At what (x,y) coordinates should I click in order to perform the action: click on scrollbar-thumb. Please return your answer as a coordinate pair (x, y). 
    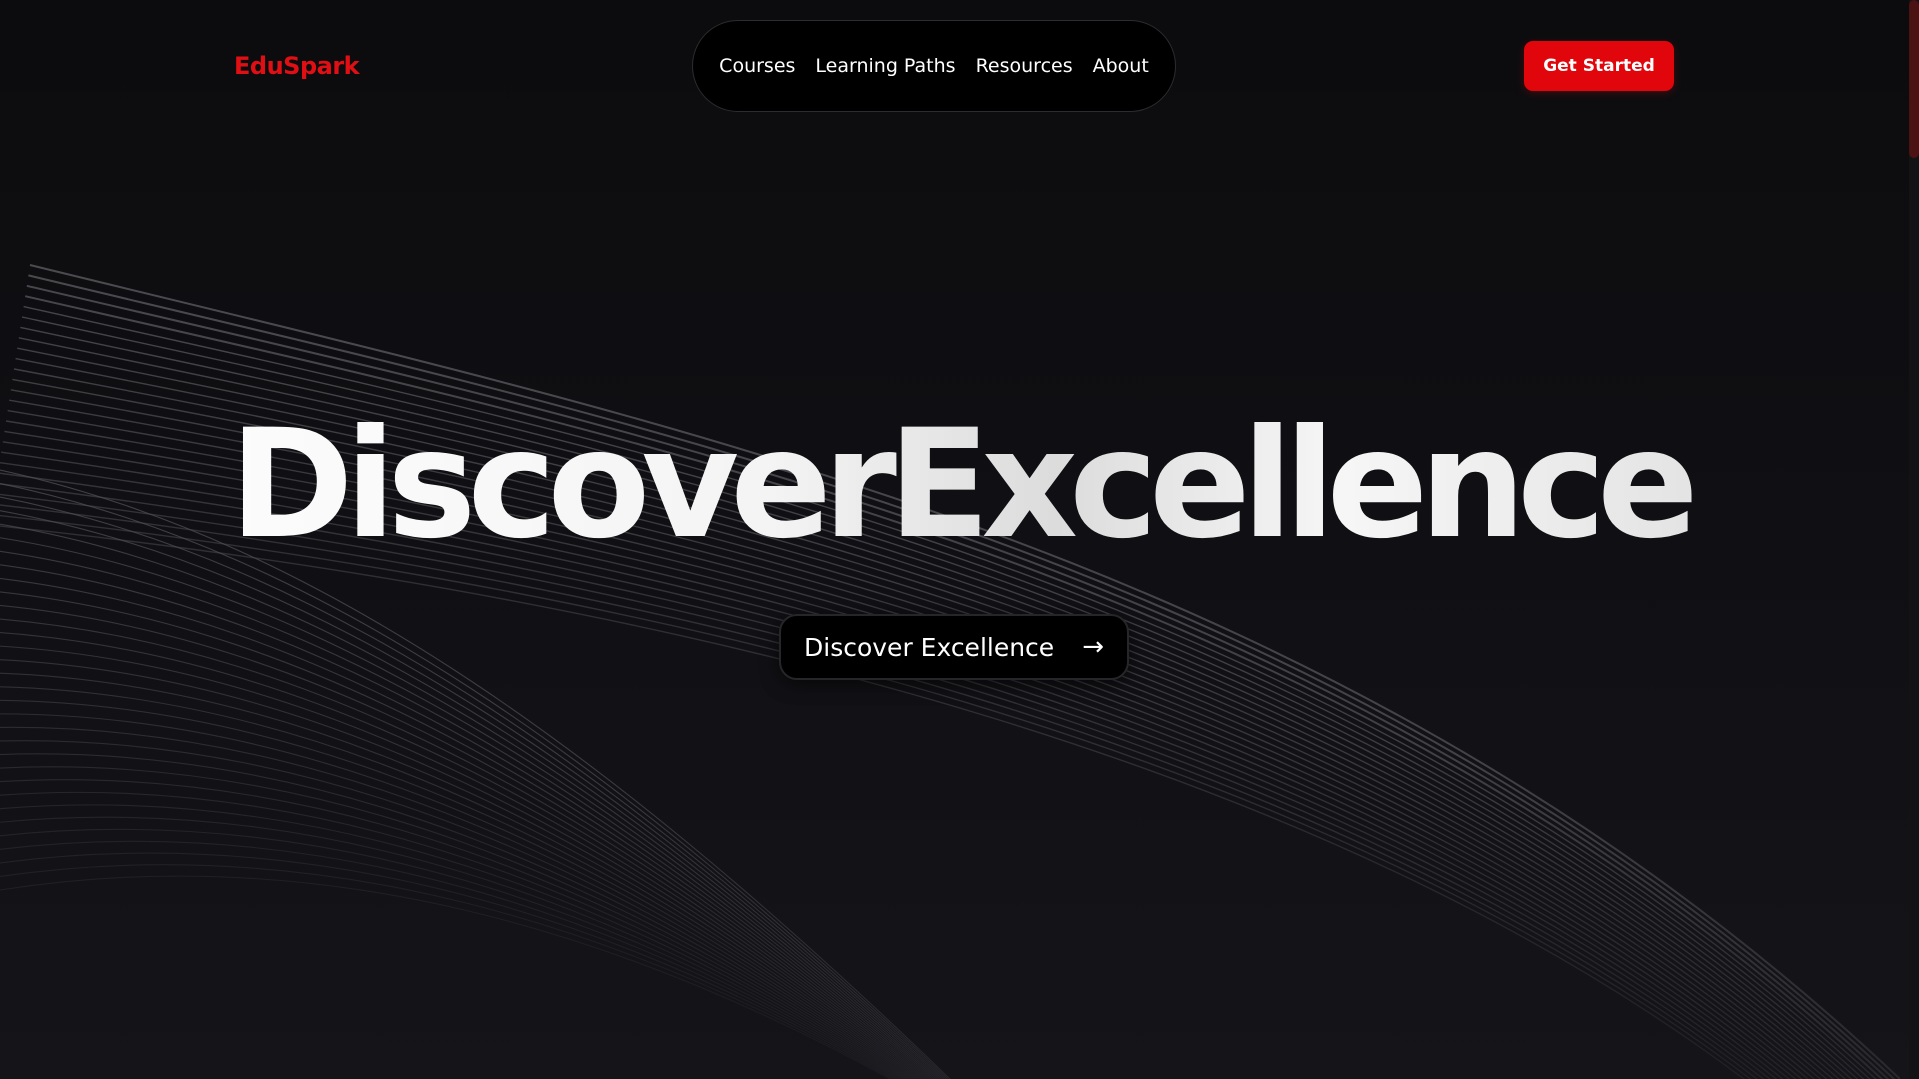
    Looking at the image, I should click on (1914, 79).